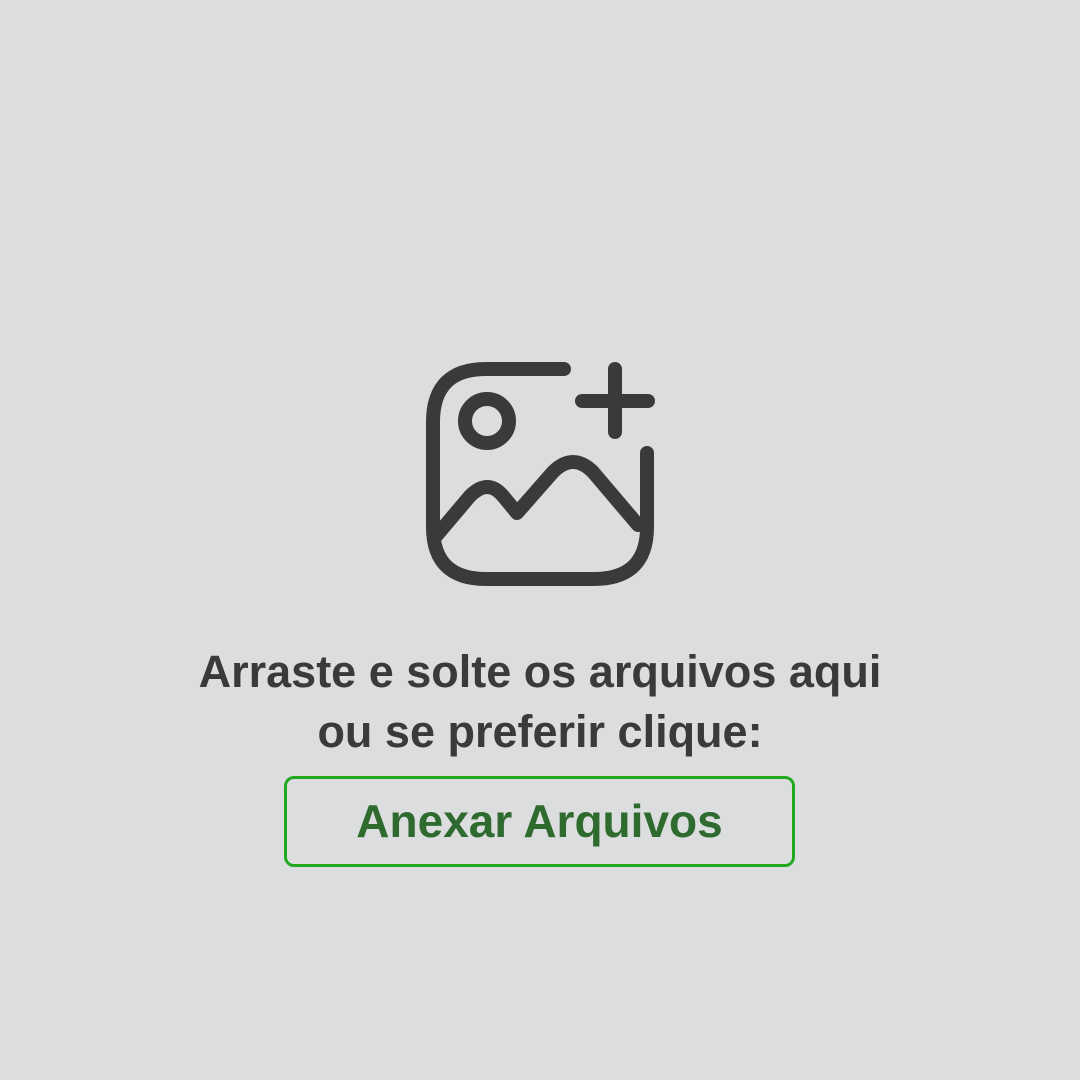 This screenshot has height=1080, width=1080. What do you see at coordinates (540, 671) in the screenshot?
I see `instruction-line-1: Arraste e solte os arquivos aqui` at bounding box center [540, 671].